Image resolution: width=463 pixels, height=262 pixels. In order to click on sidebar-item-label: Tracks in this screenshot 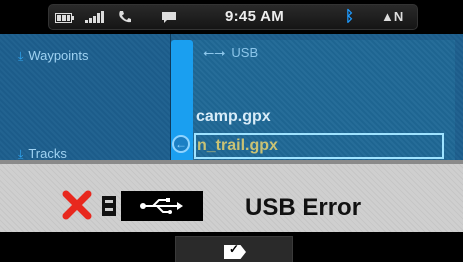, I will do `click(47, 153)`.